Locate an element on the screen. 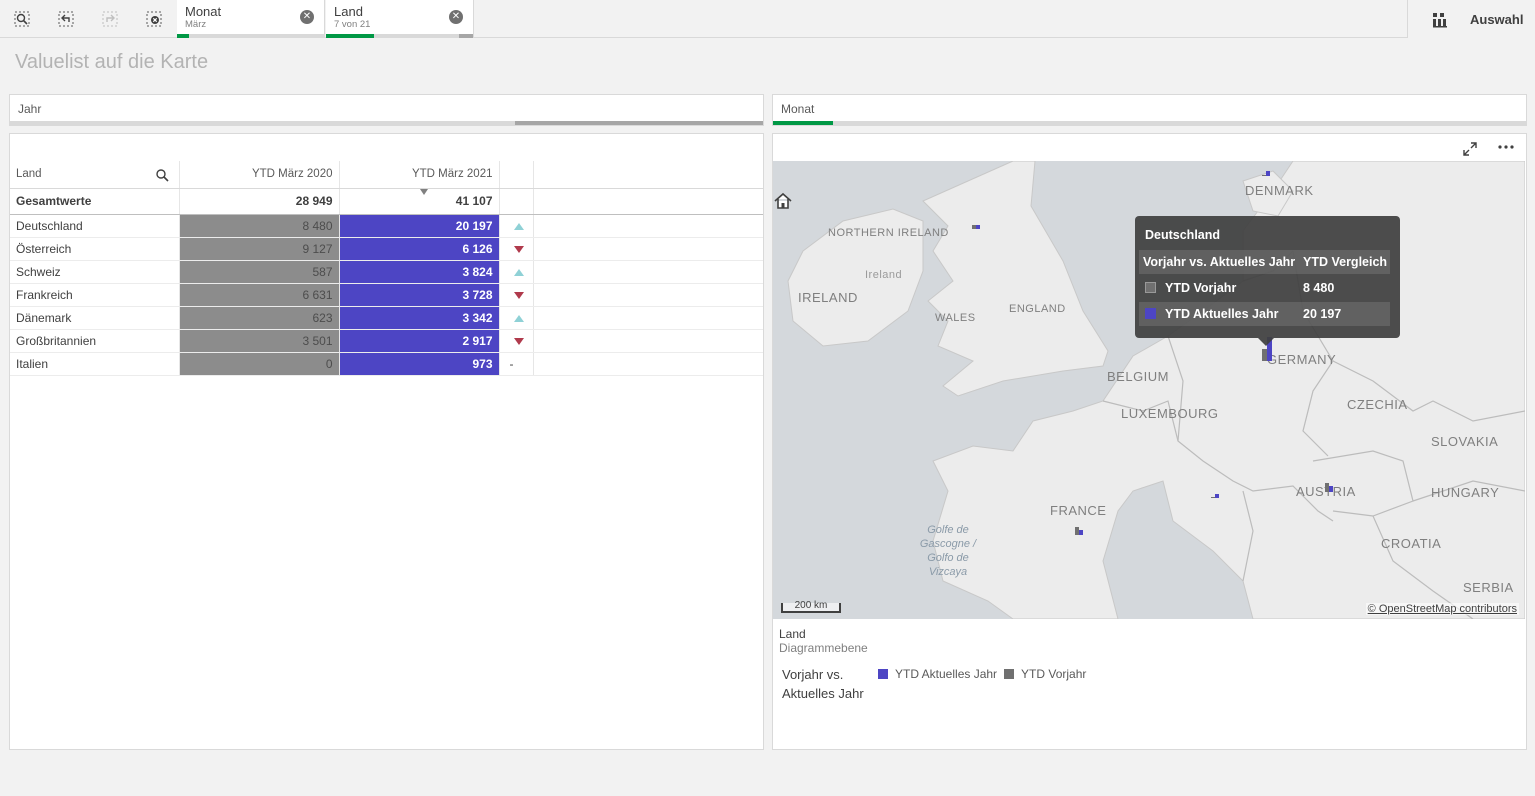 The image size is (1535, 796). trend-none: - is located at coordinates (511, 363).